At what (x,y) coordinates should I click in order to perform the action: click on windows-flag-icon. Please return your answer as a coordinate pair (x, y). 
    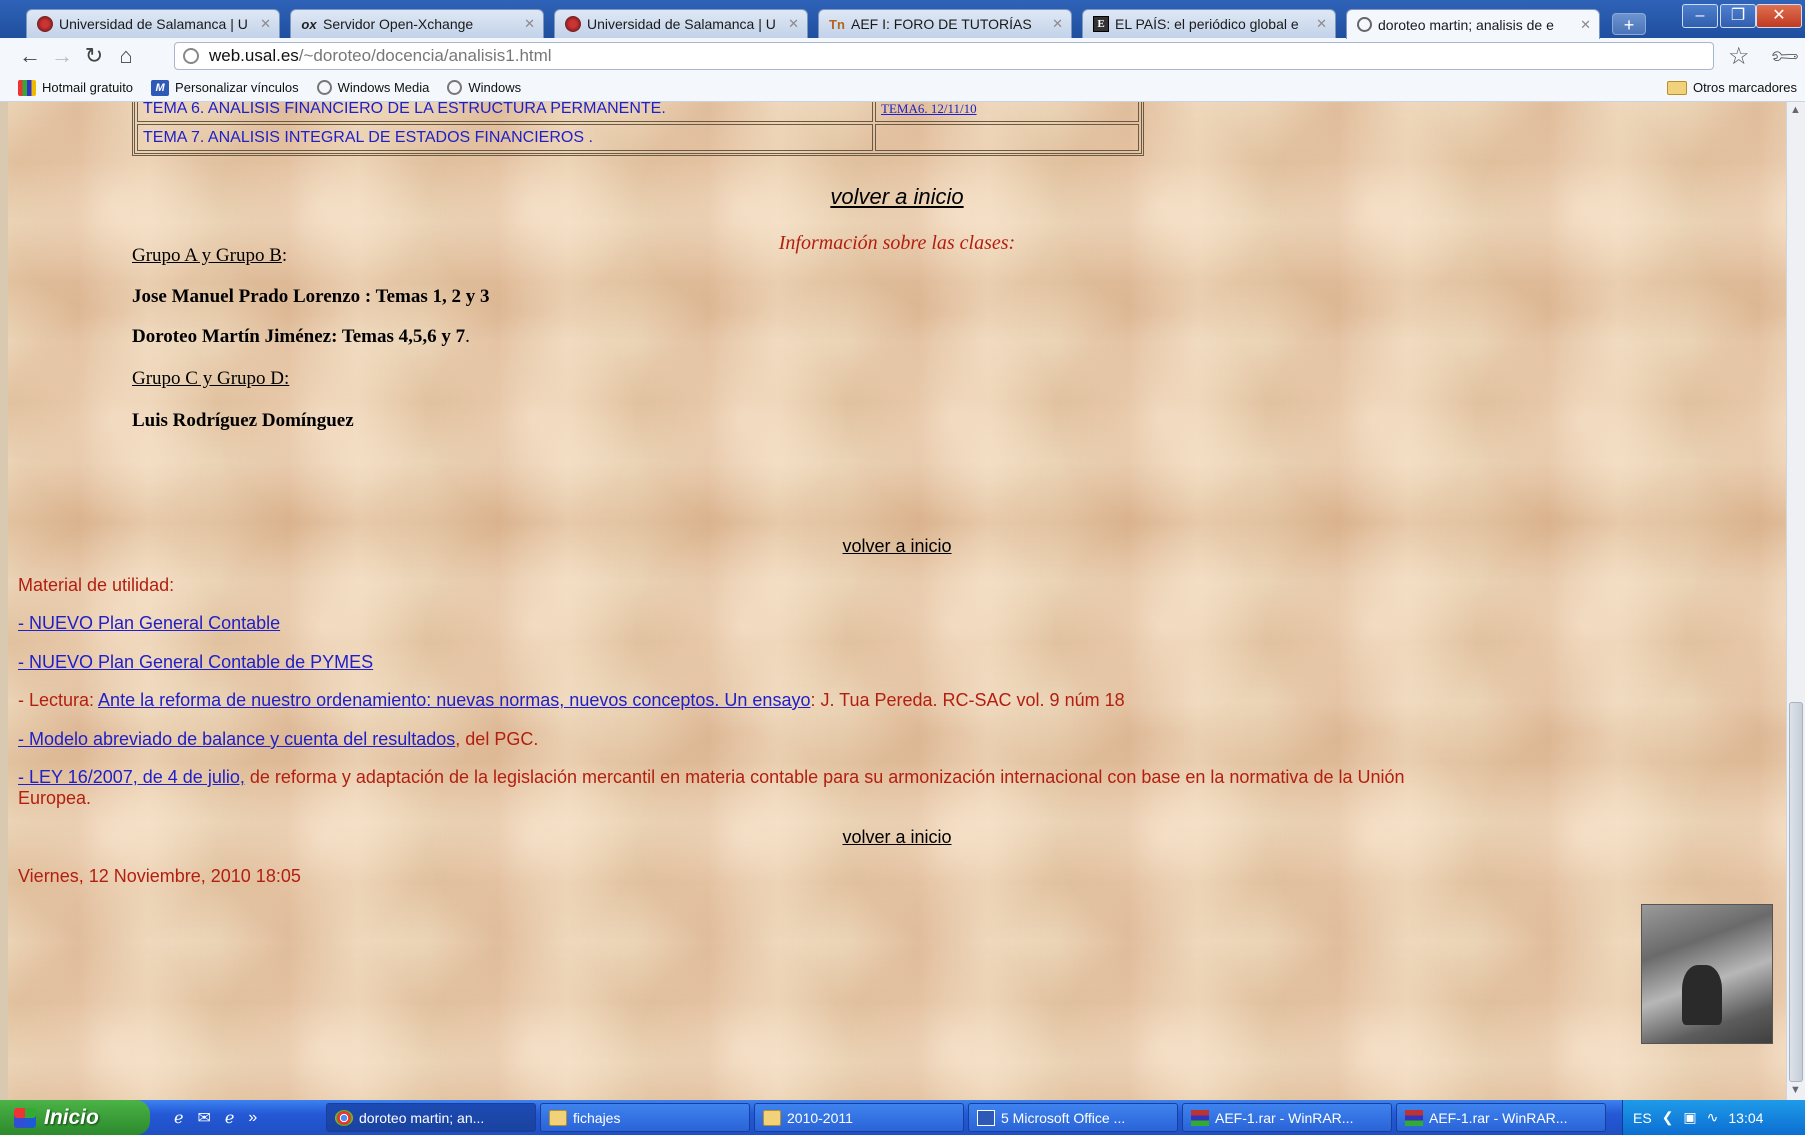
    Looking at the image, I should click on (25, 1117).